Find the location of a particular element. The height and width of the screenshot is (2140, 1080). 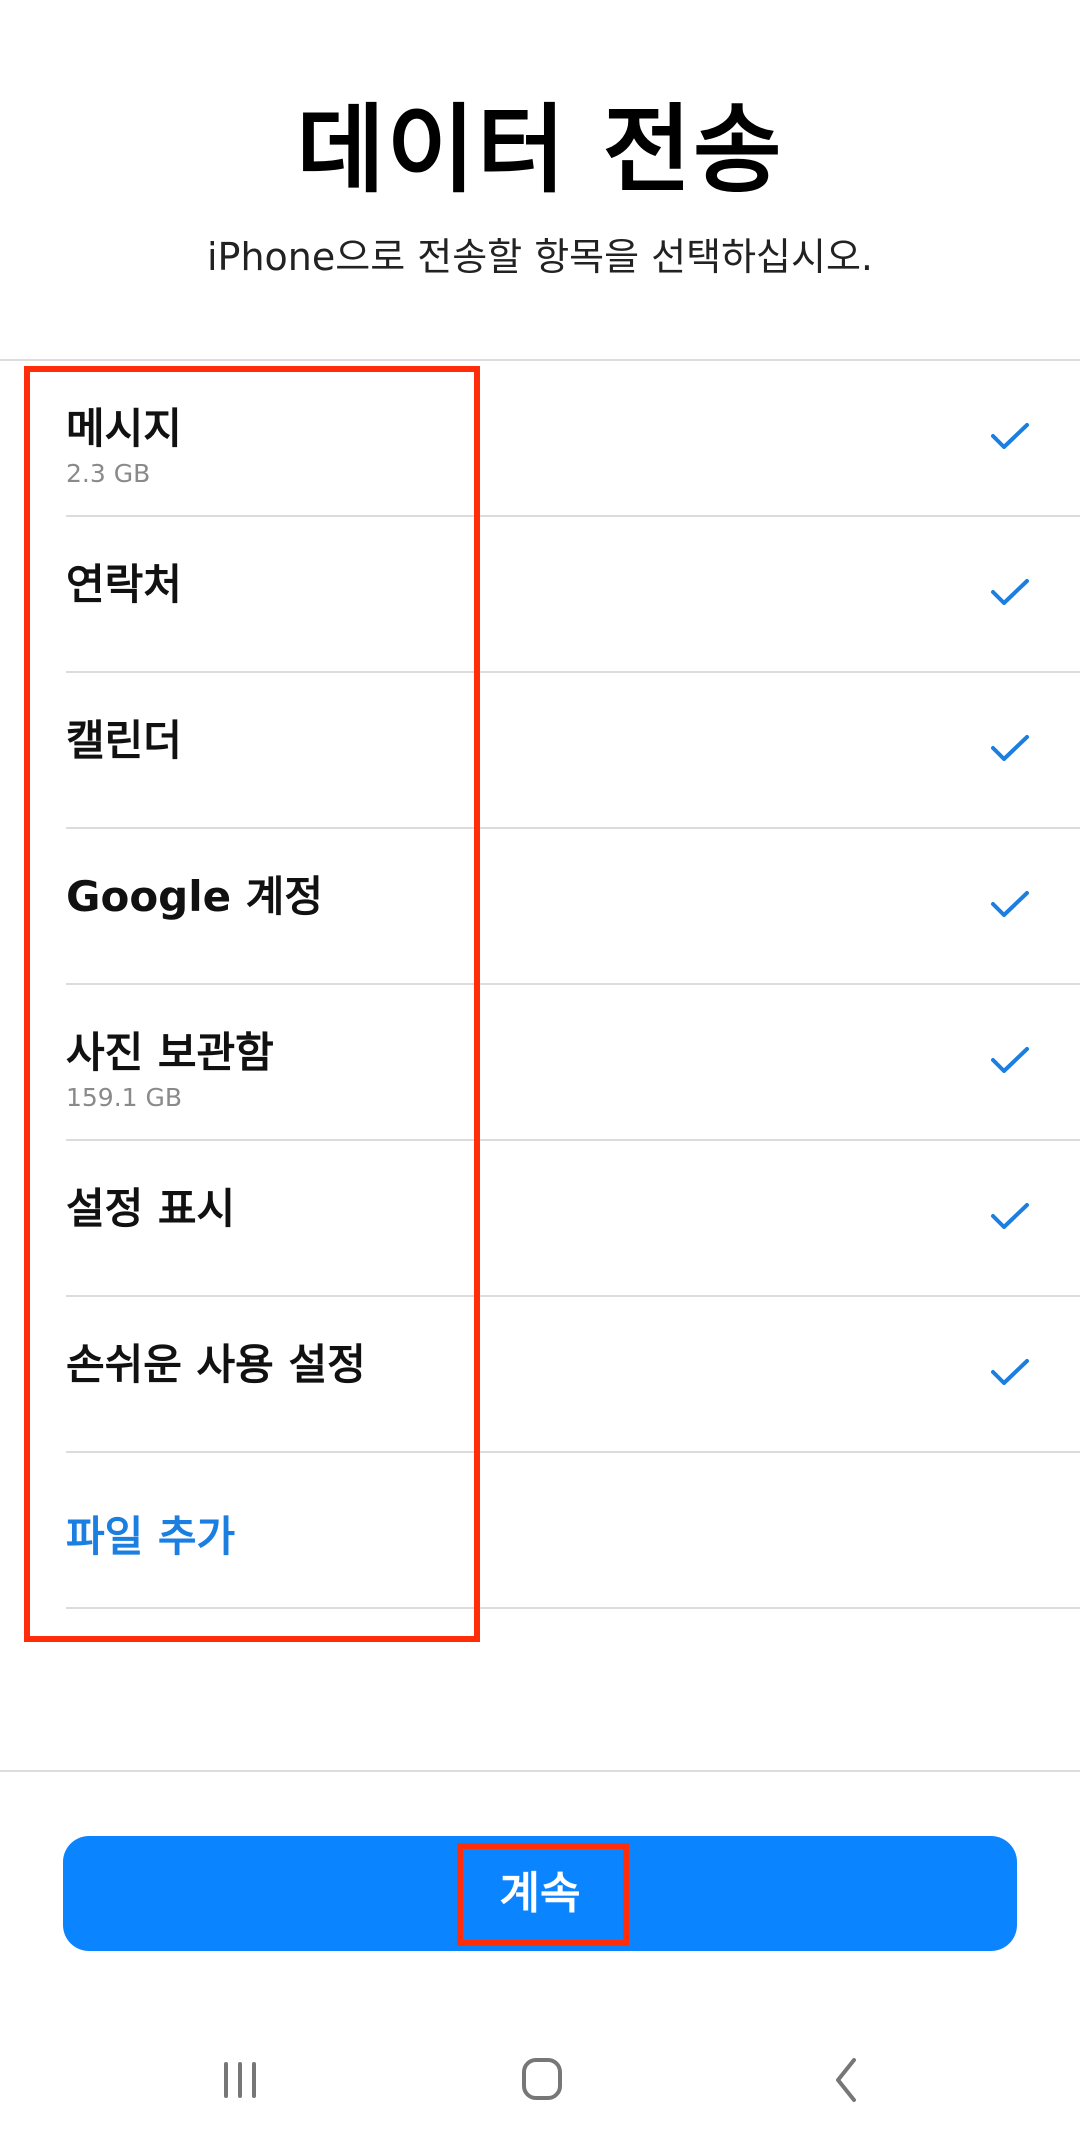

list-item-photo-library: 사진 보관함 159.1 GB is located at coordinates (540, 1063).